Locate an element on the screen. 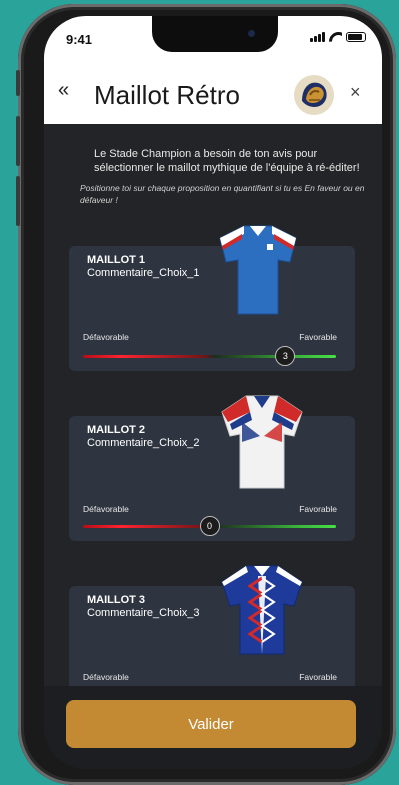 Image resolution: width=399 pixels, height=785 pixels. close-button: × is located at coordinates (355, 92).